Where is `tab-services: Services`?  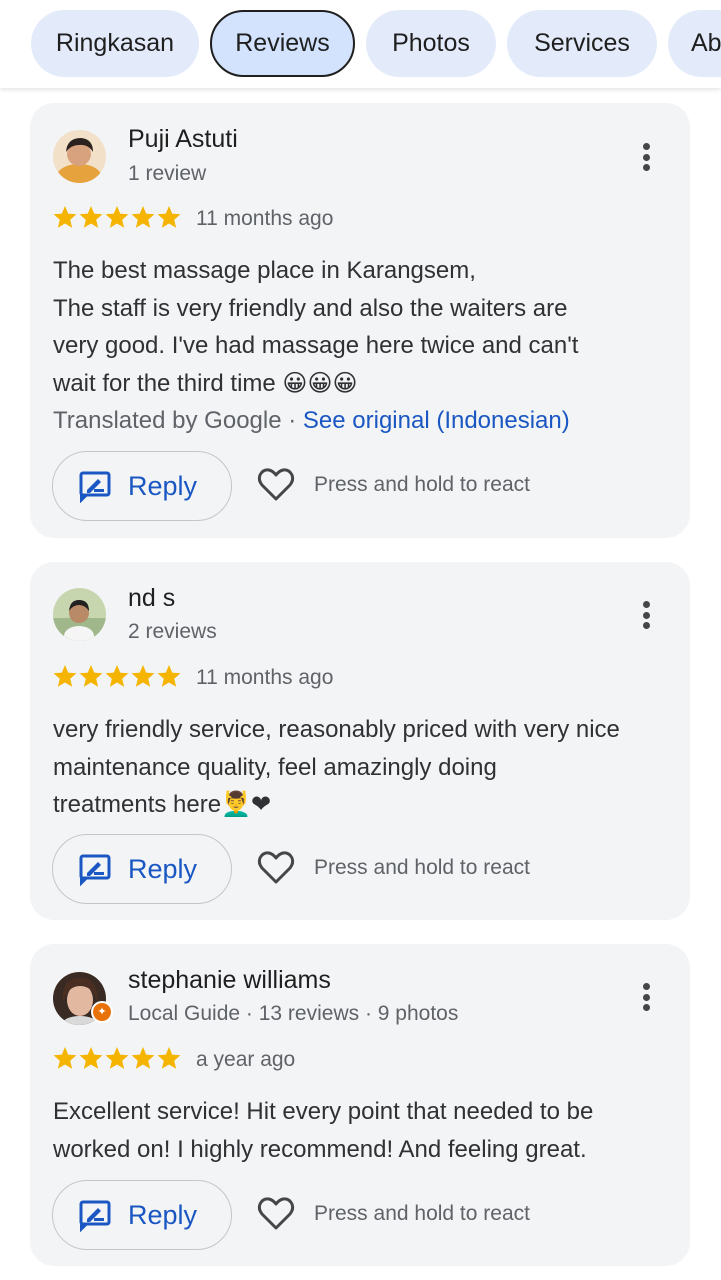 tab-services: Services is located at coordinates (582, 43).